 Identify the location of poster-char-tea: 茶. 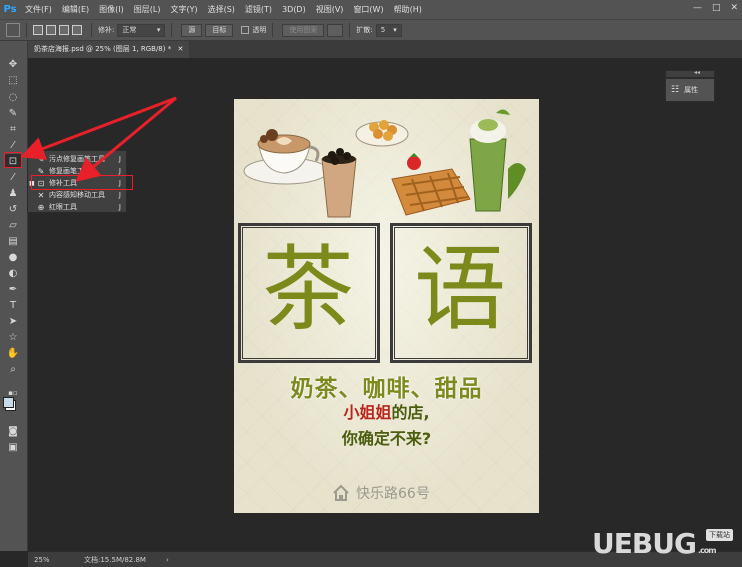
(308, 289).